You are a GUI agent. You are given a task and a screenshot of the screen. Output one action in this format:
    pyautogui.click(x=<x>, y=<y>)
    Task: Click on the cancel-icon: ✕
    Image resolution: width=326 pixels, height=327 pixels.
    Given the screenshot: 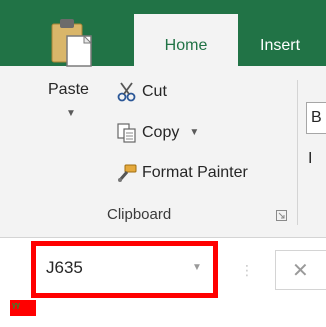 What is the action you would take?
    pyautogui.click(x=300, y=270)
    